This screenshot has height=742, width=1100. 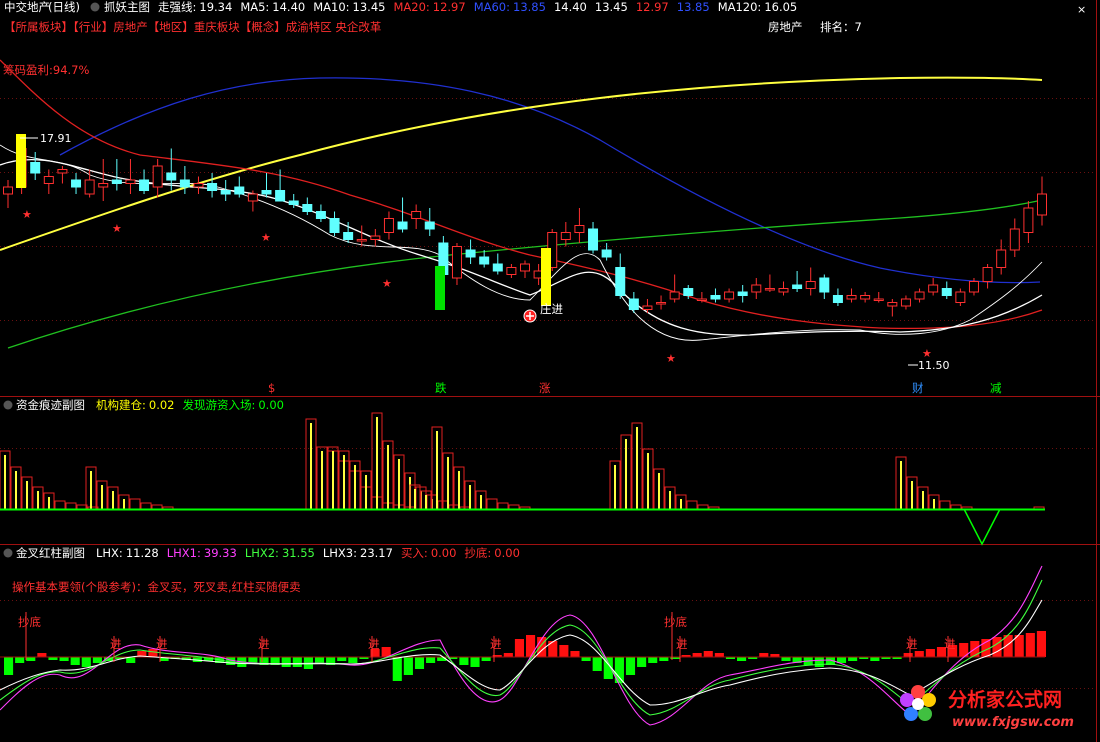 What do you see at coordinates (411, 7) in the screenshot?
I see `stat-label: MA20:` at bounding box center [411, 7].